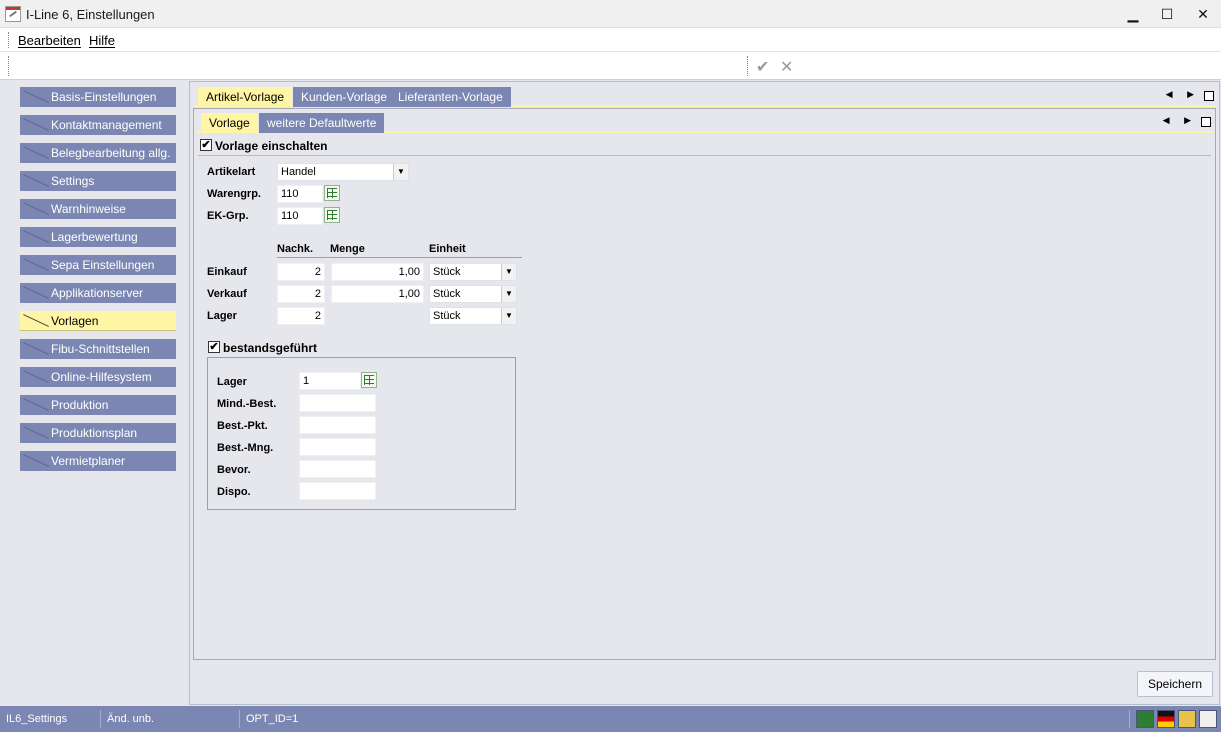 The width and height of the screenshot is (1221, 732). What do you see at coordinates (1166, 719) in the screenshot?
I see `german-flag-icon` at bounding box center [1166, 719].